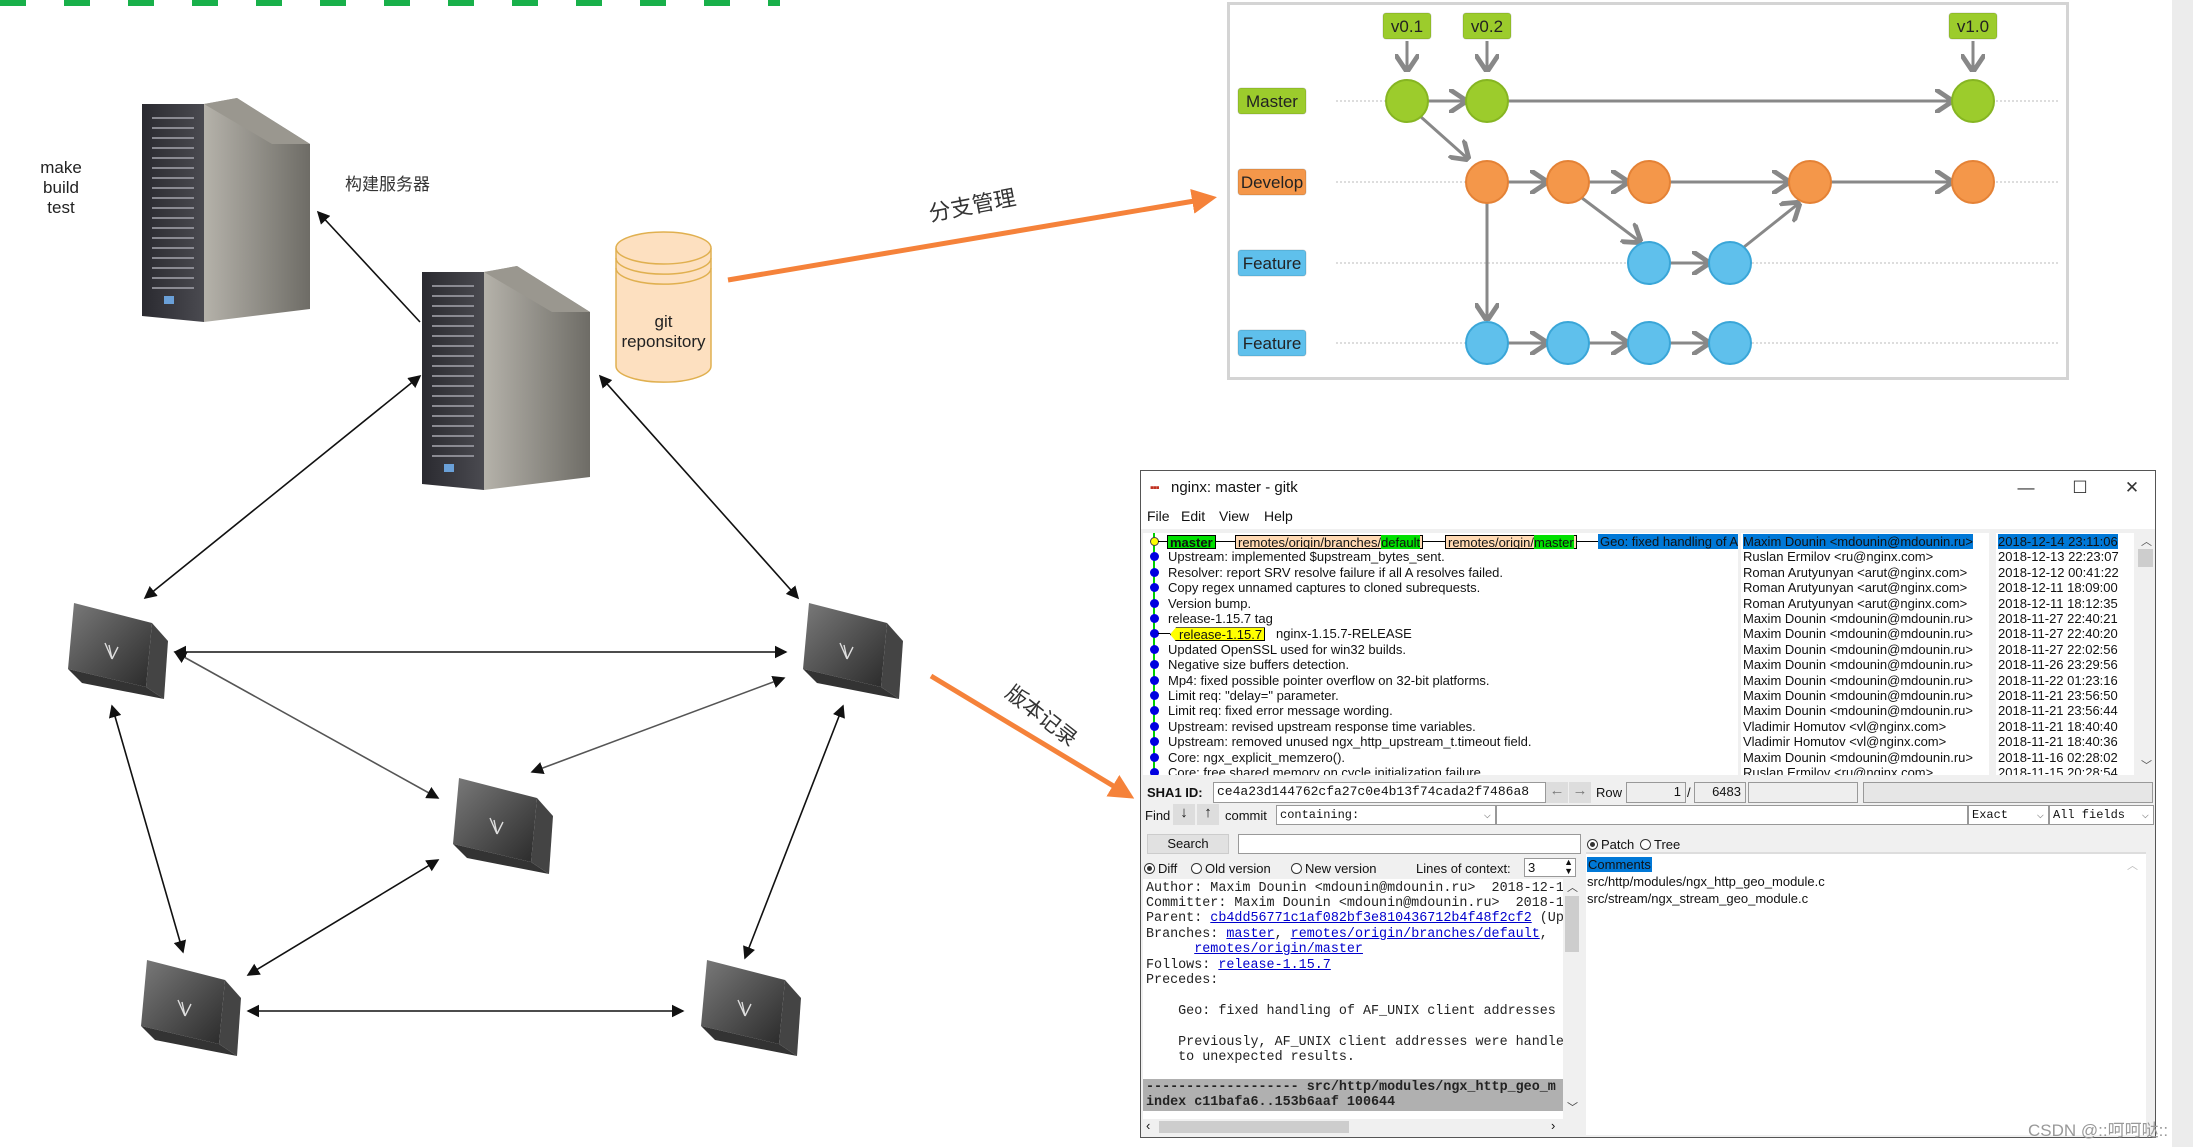 This screenshot has height=1147, width=2193. Describe the element at coordinates (2058, 542) in the screenshot. I see `commit-date: 2018-12-14 23:11:06` at that location.